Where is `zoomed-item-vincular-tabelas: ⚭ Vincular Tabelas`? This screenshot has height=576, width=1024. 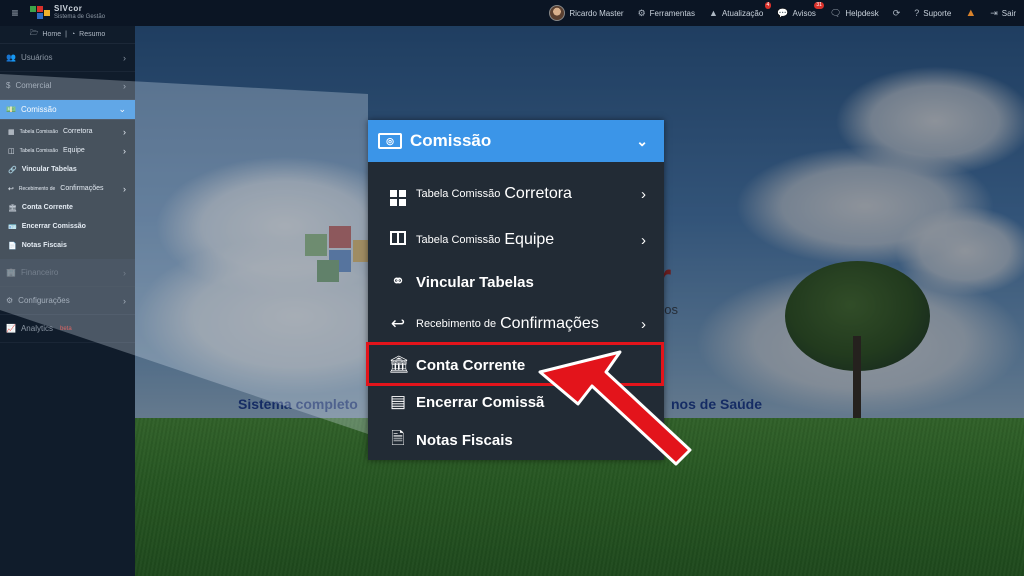 zoomed-item-vincular-tabelas: ⚭ Vincular Tabelas is located at coordinates (516, 282).